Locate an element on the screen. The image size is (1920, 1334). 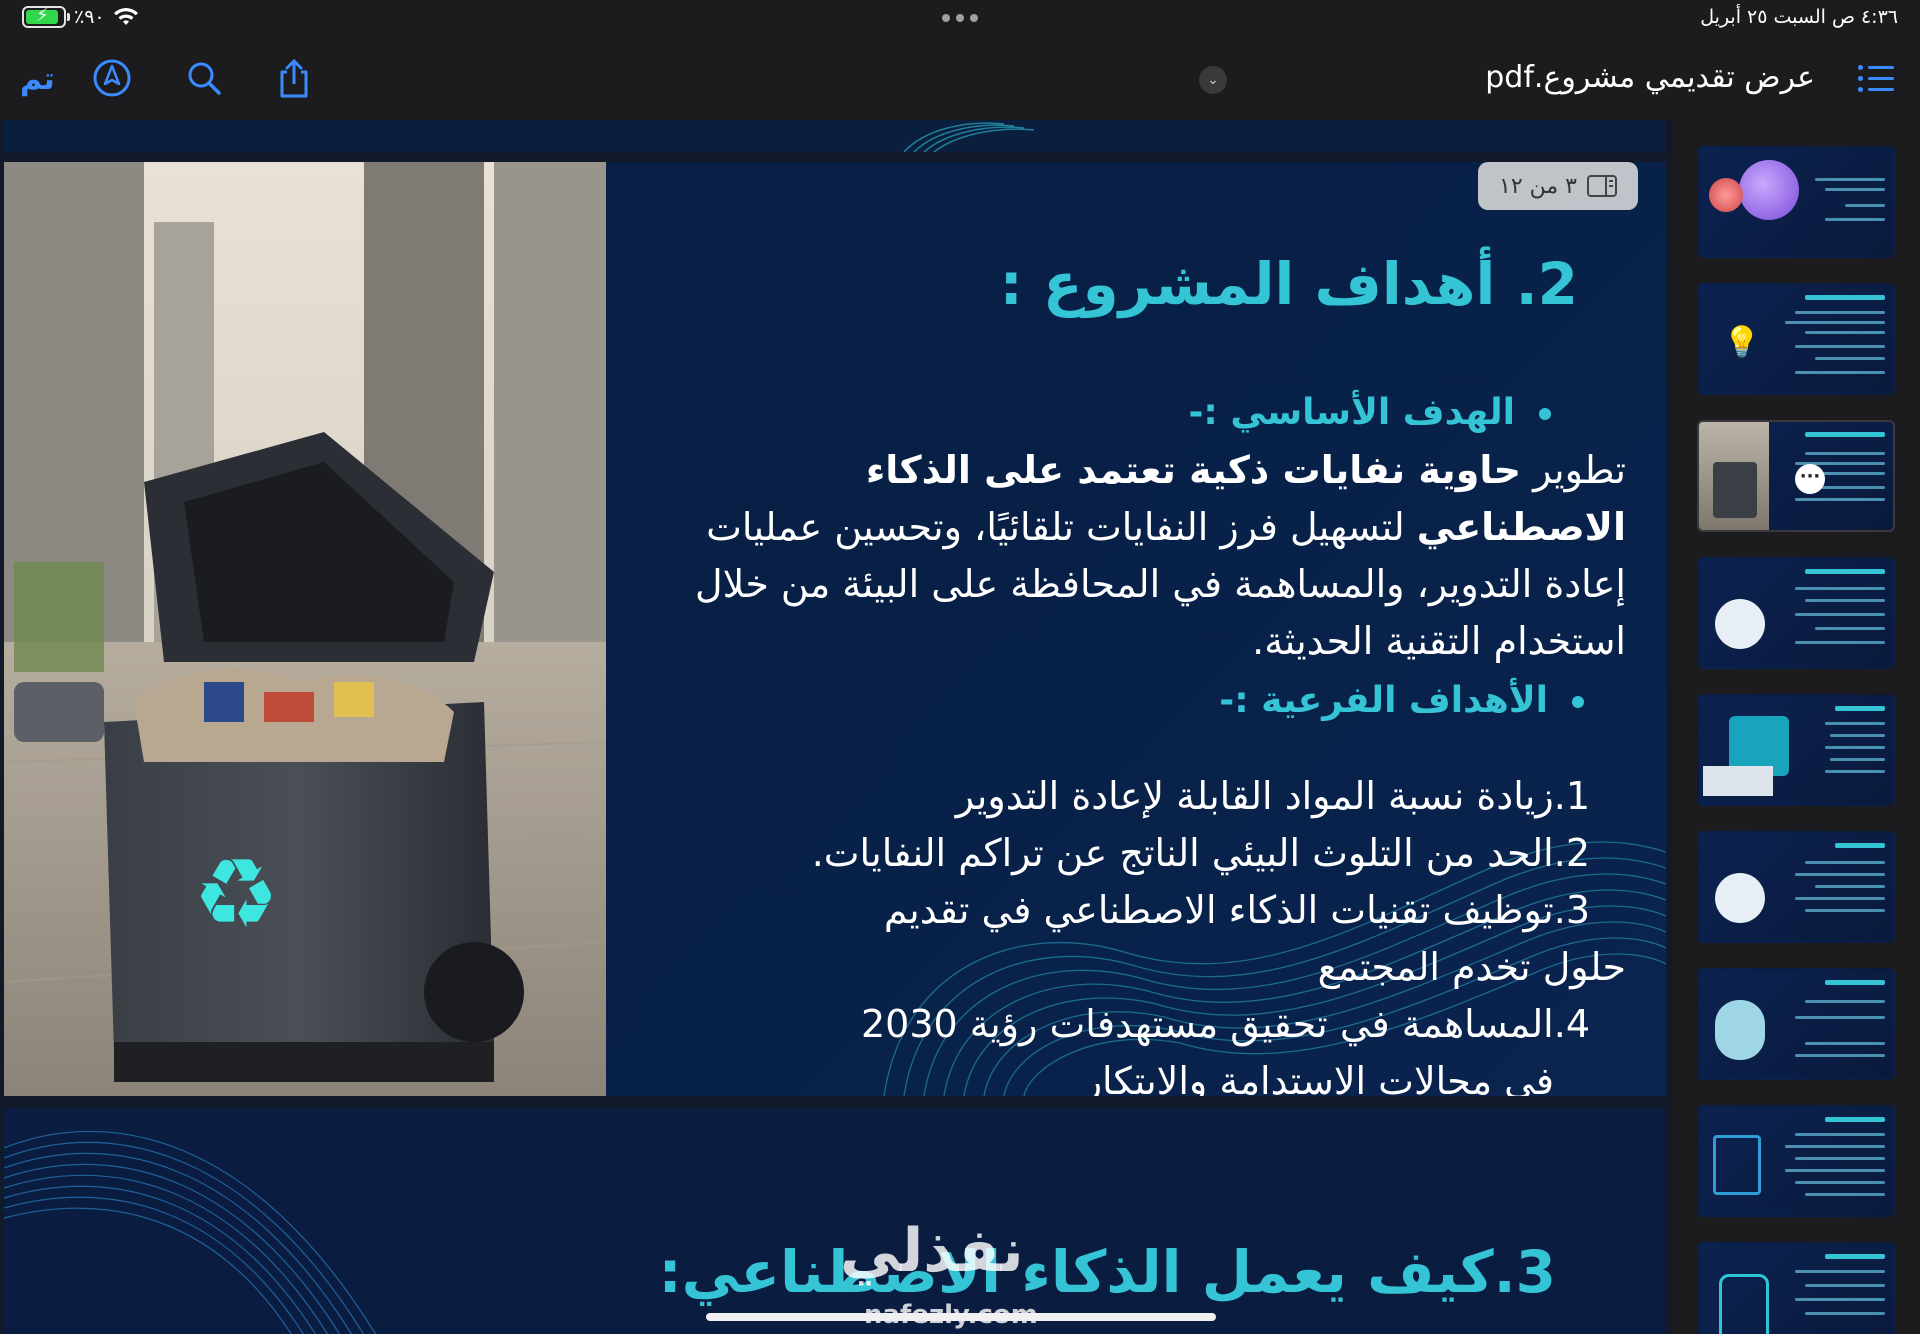
document-title: عرض تقديمي مشروع.pdf is located at coordinates (1650, 77).